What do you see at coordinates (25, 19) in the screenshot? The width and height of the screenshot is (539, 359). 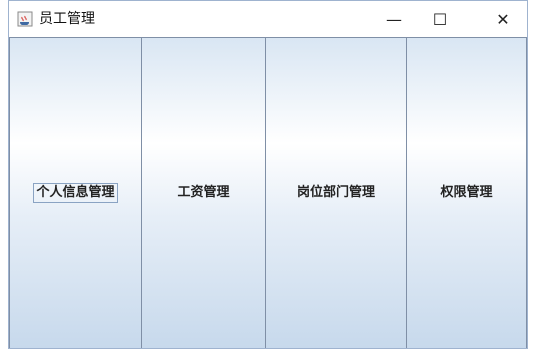 I see `java-coffee-icon` at bounding box center [25, 19].